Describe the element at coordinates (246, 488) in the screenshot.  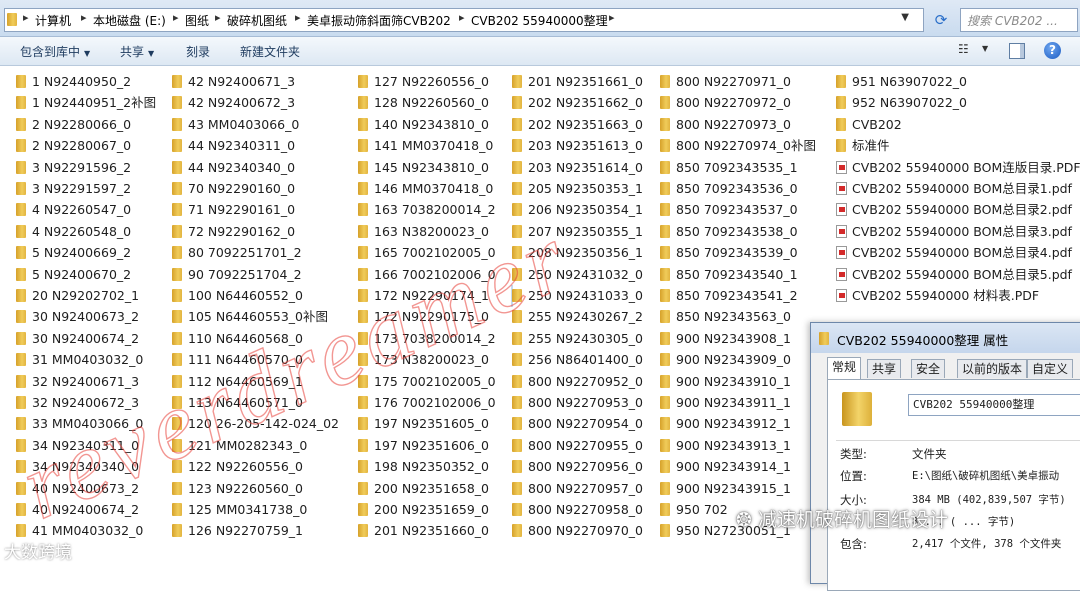
I see `file-name: 123 N92260560_0` at that location.